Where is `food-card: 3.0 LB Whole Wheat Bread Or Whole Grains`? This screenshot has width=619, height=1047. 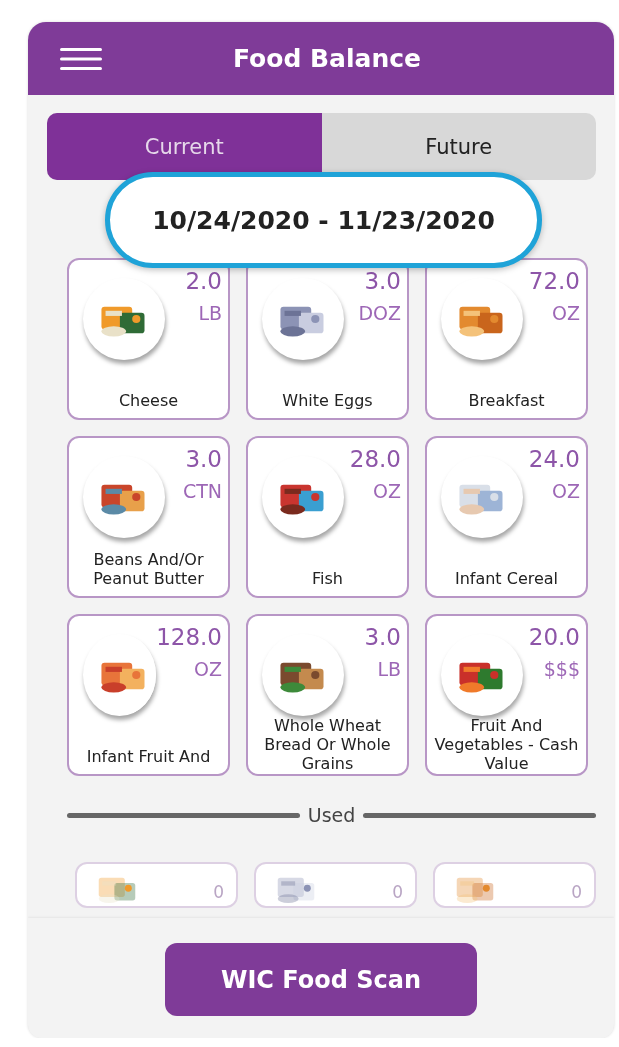 food-card: 3.0 LB Whole Wheat Bread Or Whole Grains is located at coordinates (327, 695).